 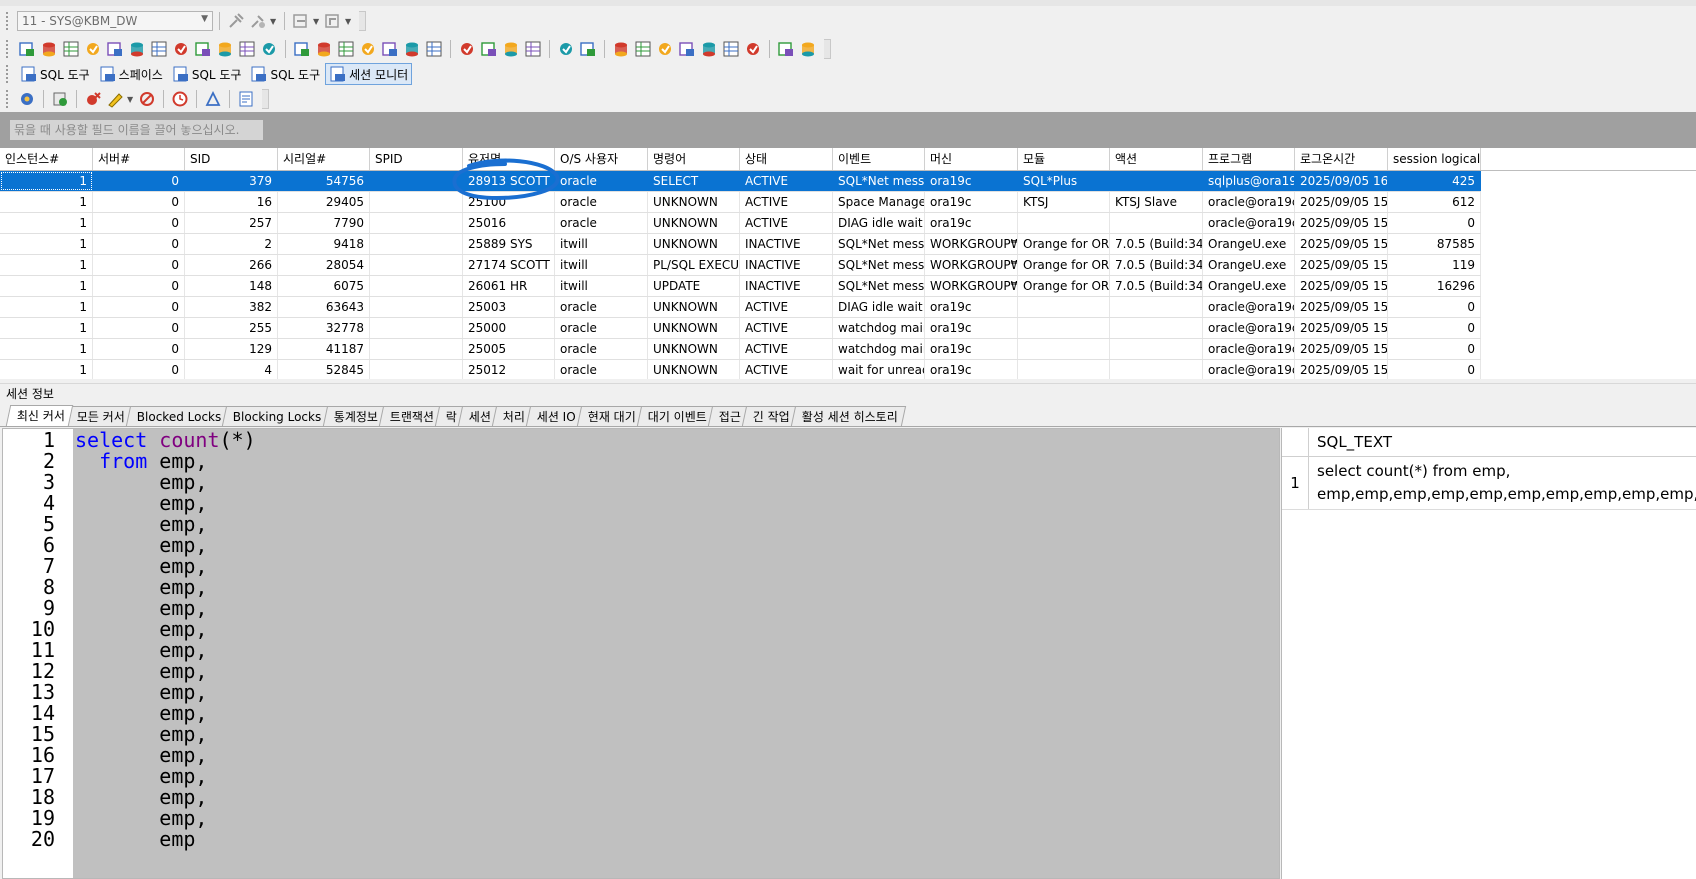 I want to click on column-header: 상태, so click(x=786, y=159).